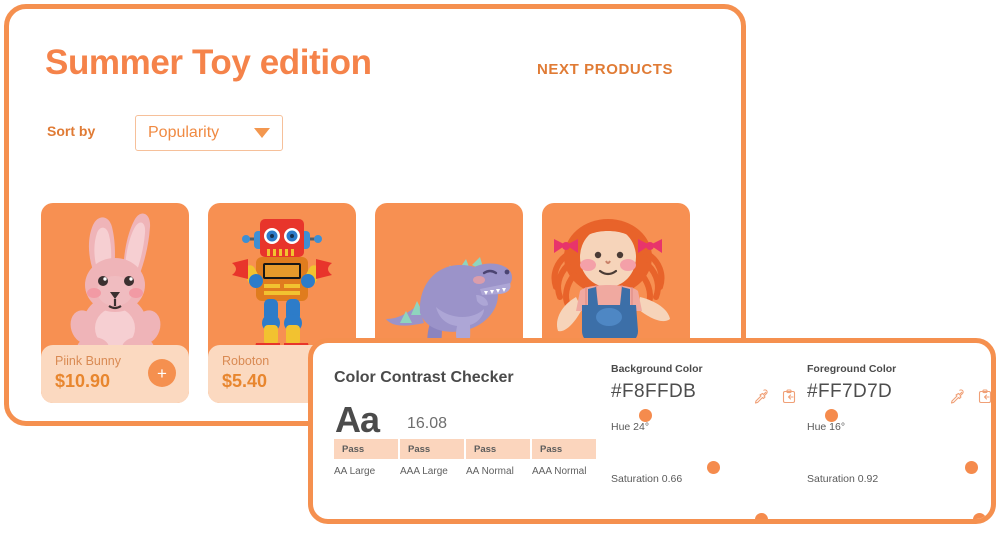 The image size is (1000, 533). What do you see at coordinates (490, 471) in the screenshot?
I see `result-caption: AA Normal` at bounding box center [490, 471].